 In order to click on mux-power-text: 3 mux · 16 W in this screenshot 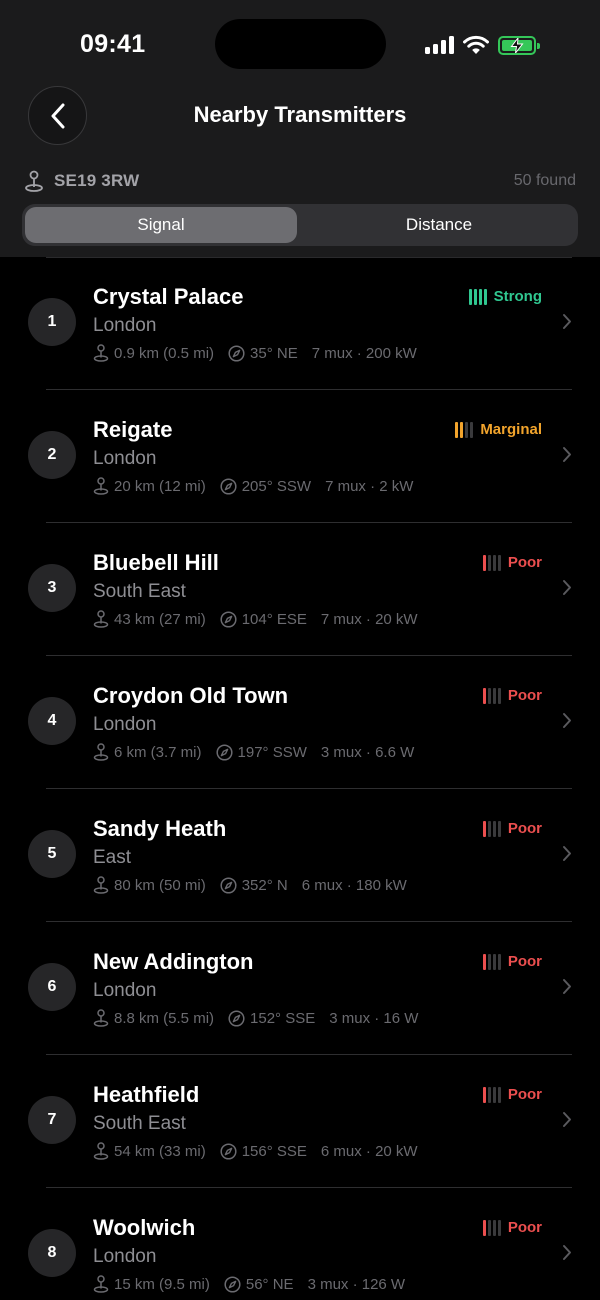, I will do `click(374, 1018)`.